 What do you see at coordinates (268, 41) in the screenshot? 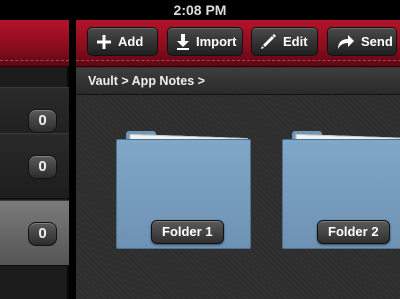
I see `pencil-icon` at bounding box center [268, 41].